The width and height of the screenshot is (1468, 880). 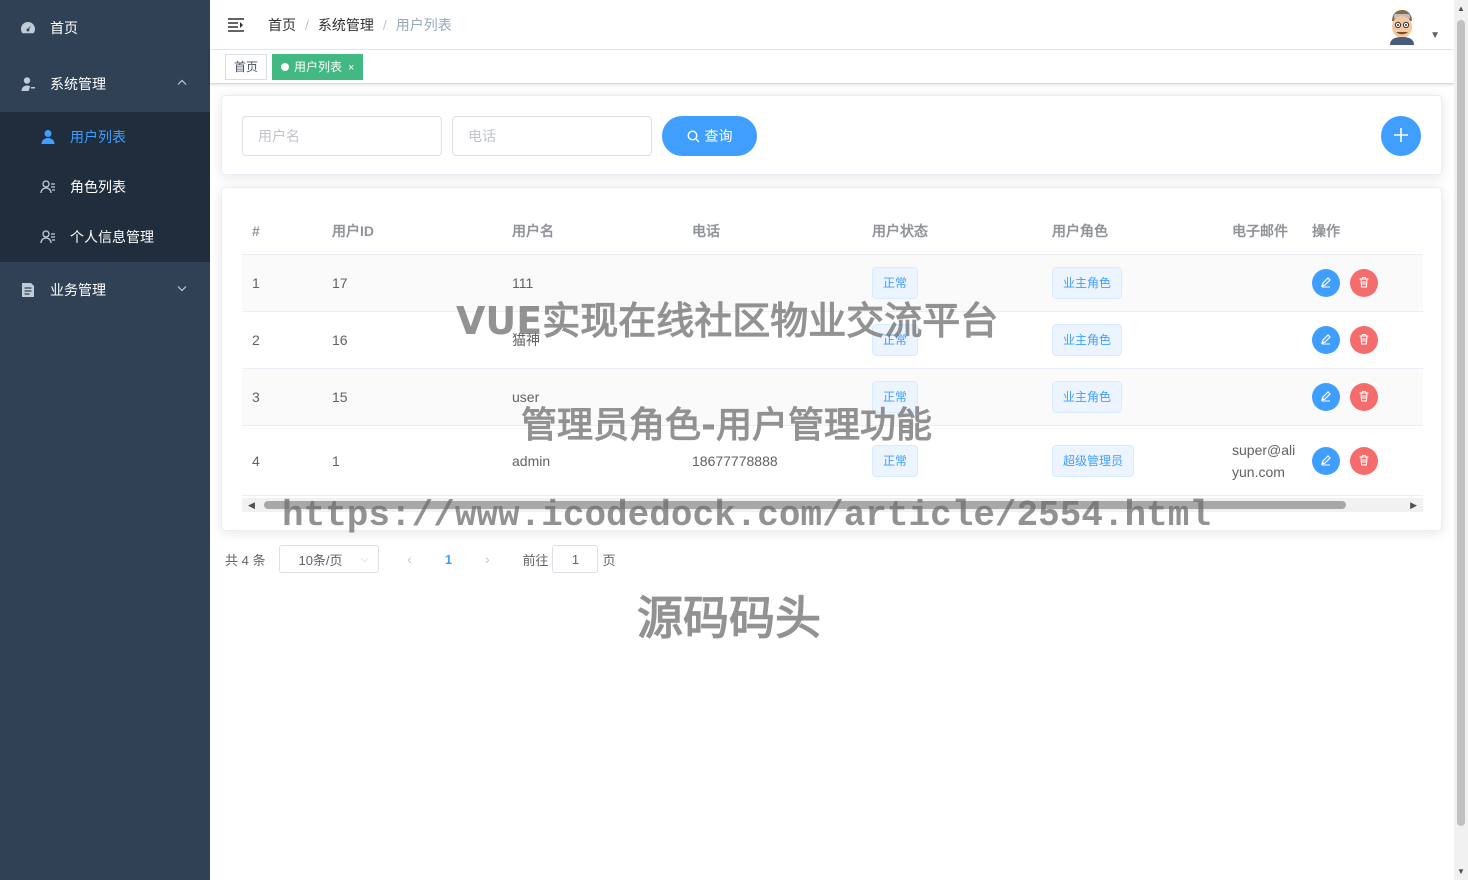 I want to click on username-input, so click(x=342, y=136).